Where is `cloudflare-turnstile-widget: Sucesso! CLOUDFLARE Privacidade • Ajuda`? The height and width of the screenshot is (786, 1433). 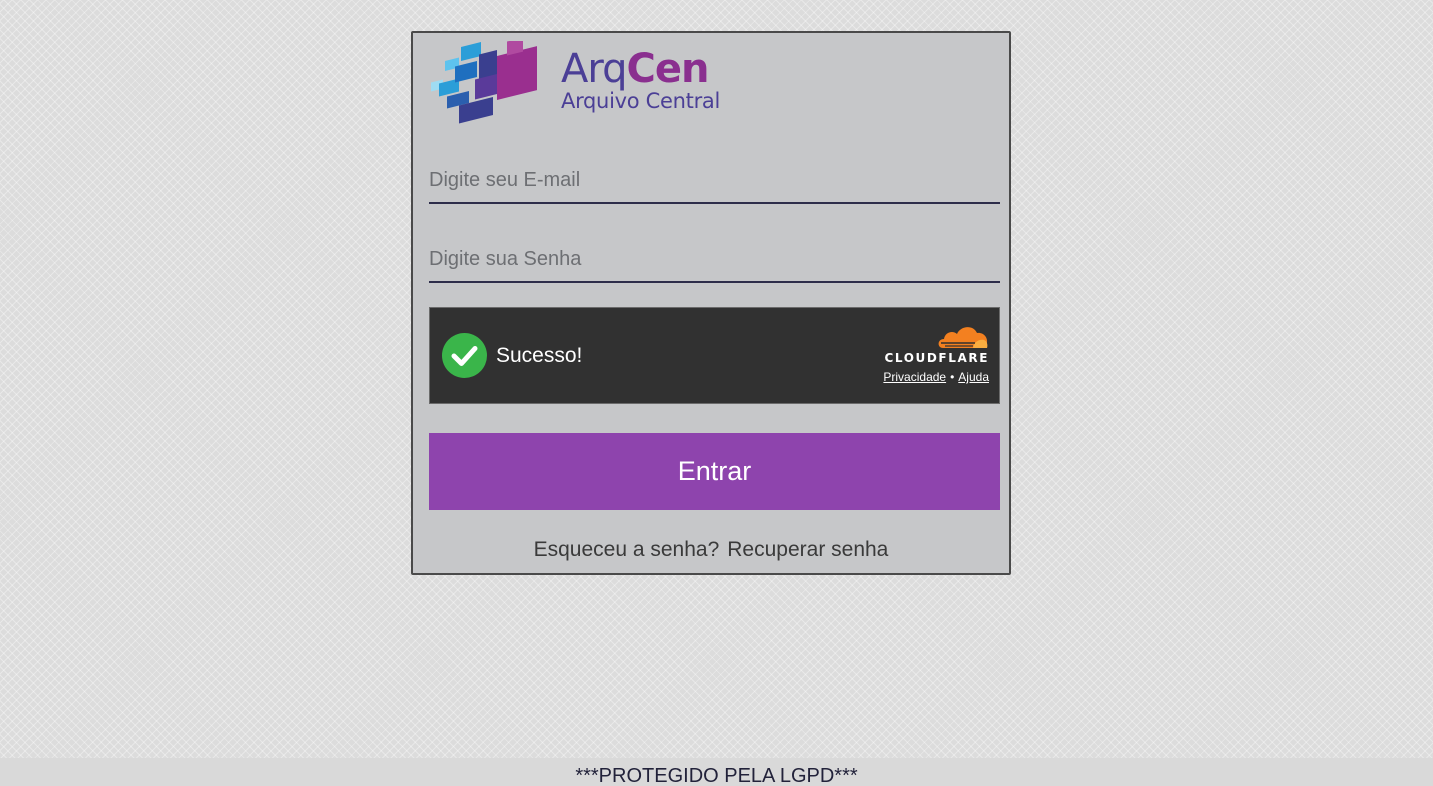
cloudflare-turnstile-widget: Sucesso! CLOUDFLARE Privacidade • Ajuda is located at coordinates (714, 355).